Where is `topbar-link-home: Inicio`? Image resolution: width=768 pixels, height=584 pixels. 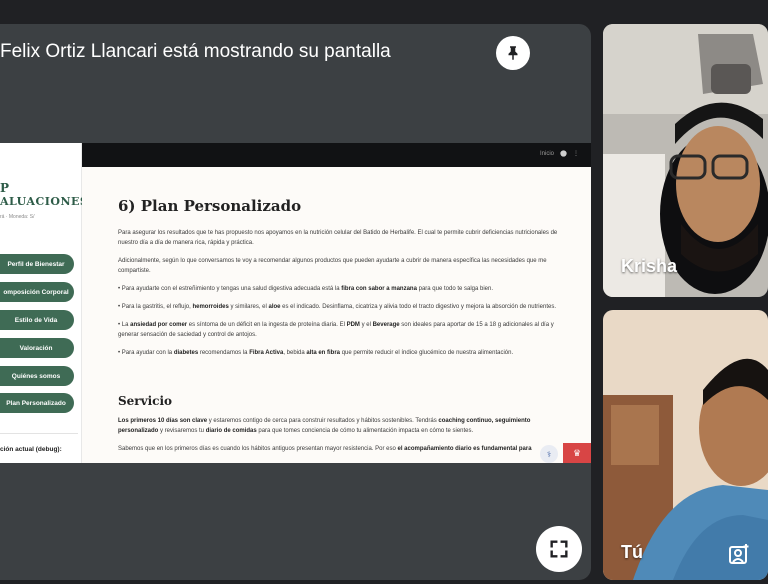 topbar-link-home: Inicio is located at coordinates (547, 154).